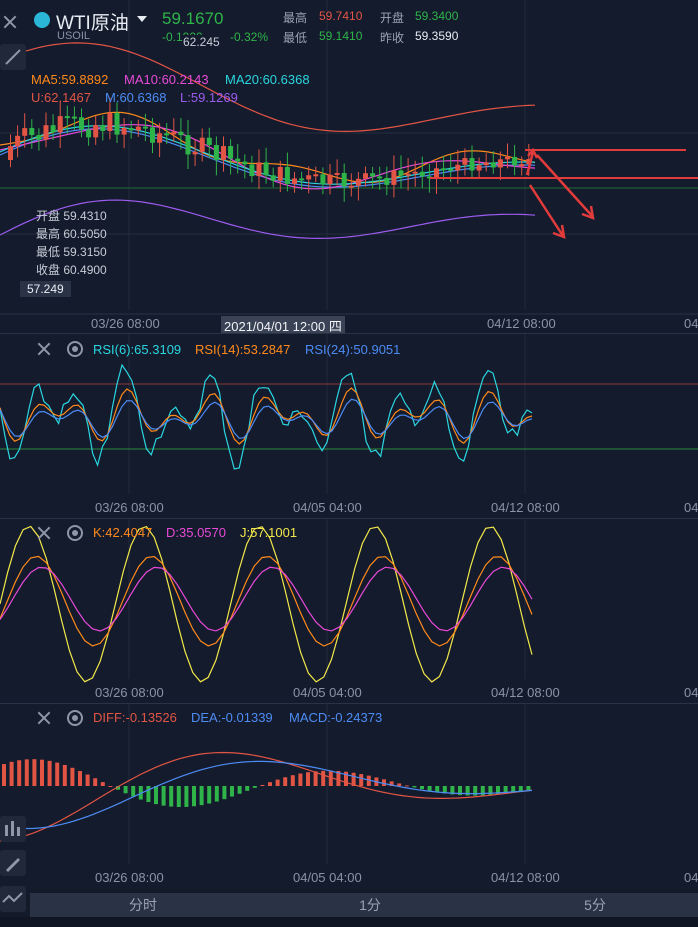 This screenshot has height=927, width=698. Describe the element at coordinates (269, 532) in the screenshot. I see `kdj-j-value: J:57.1001` at that location.